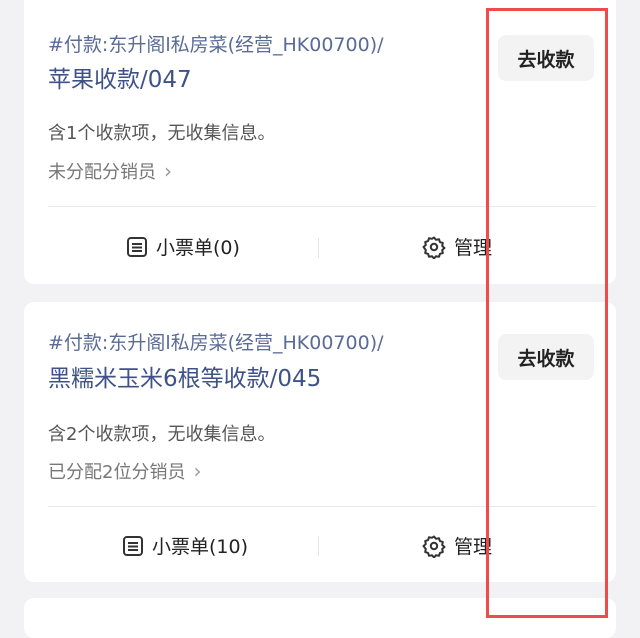 The width and height of the screenshot is (640, 638). What do you see at coordinates (102, 172) in the screenshot?
I see `assignment-label: 未分配分销员` at bounding box center [102, 172].